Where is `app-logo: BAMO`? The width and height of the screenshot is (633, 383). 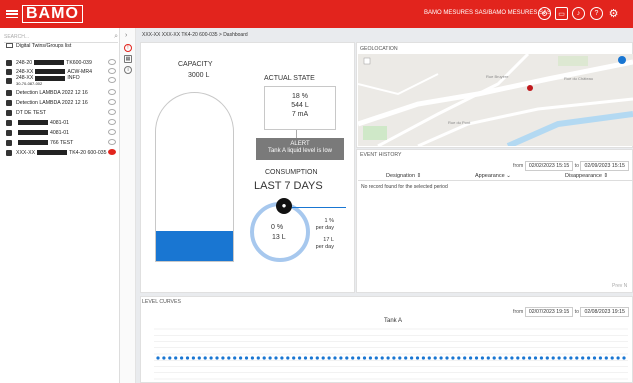
app-logo: BAMO is located at coordinates (52, 14).